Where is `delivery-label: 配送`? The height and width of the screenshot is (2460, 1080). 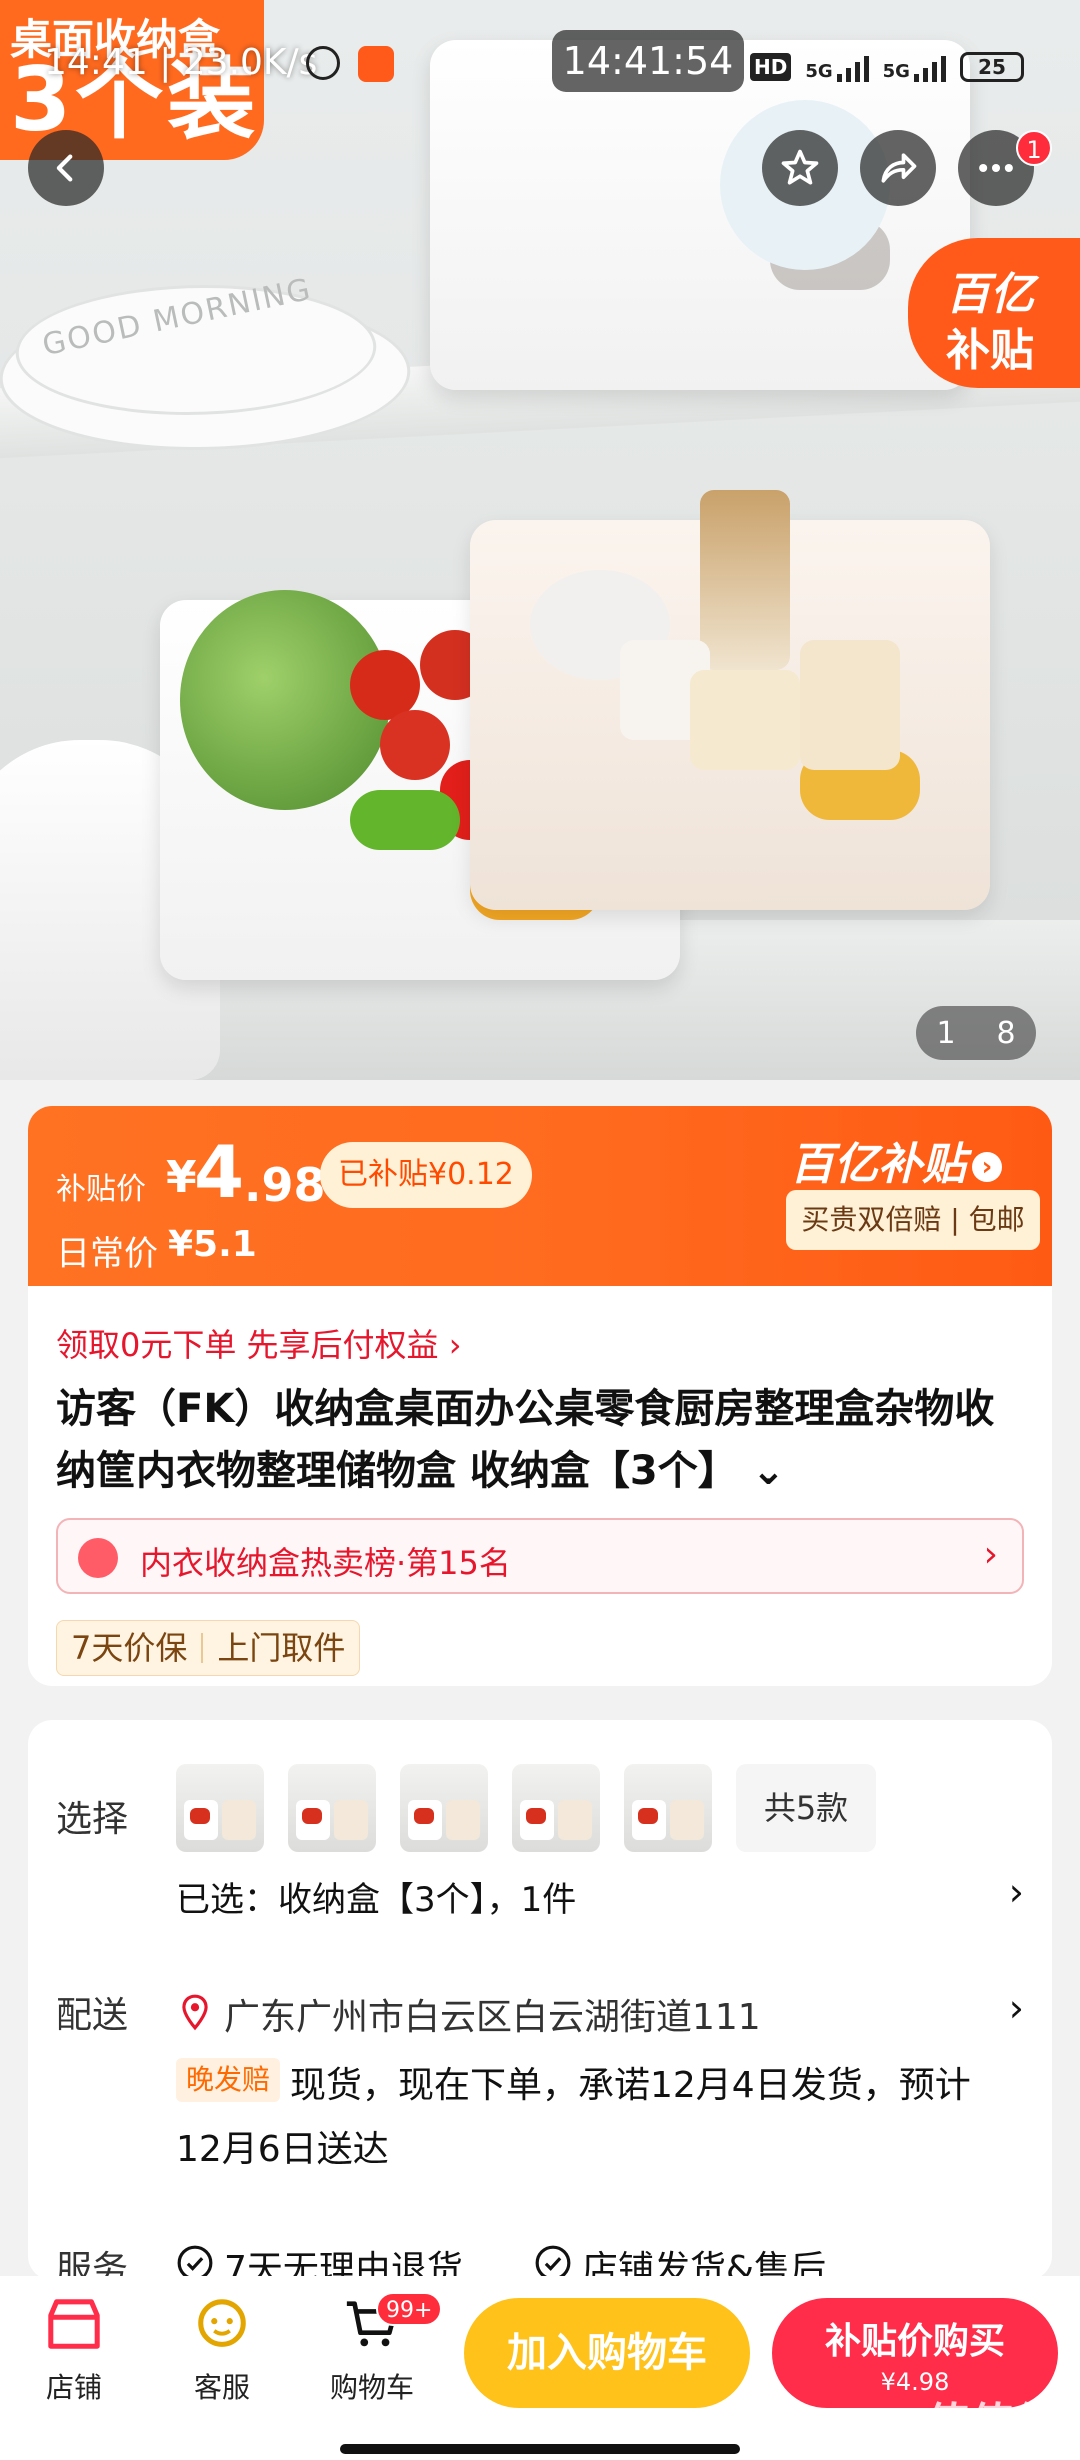
delivery-label: 配送 is located at coordinates (92, 2015).